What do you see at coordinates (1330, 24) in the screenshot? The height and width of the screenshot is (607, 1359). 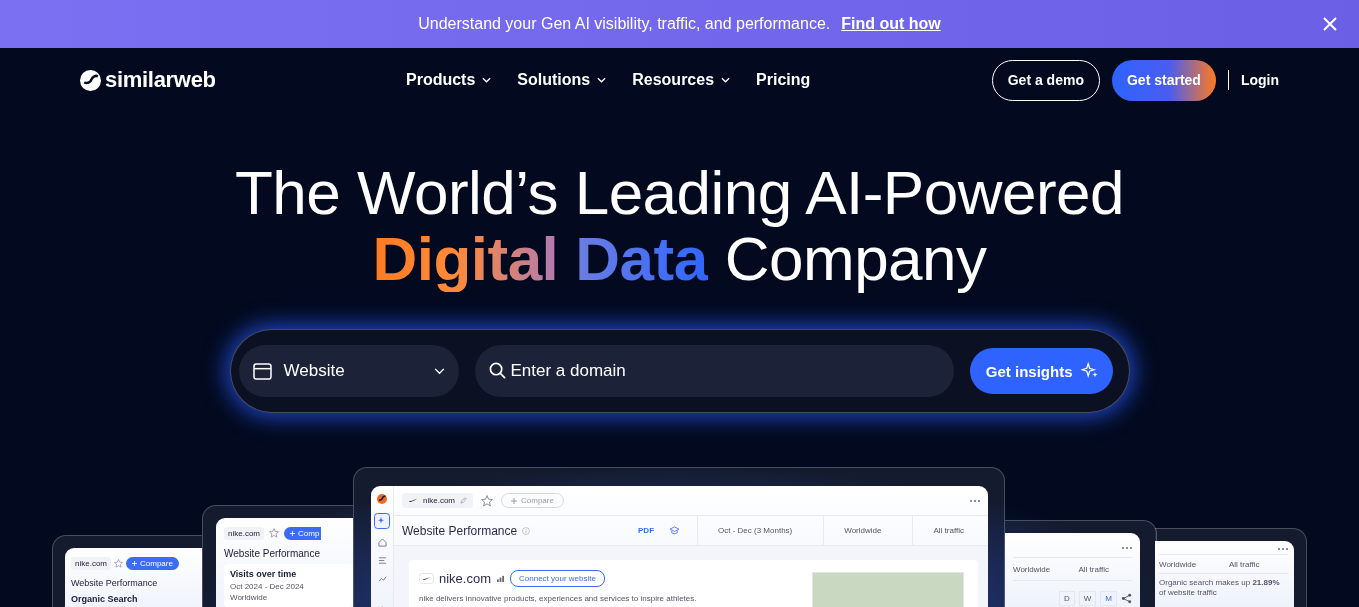 I see `close-icon` at bounding box center [1330, 24].